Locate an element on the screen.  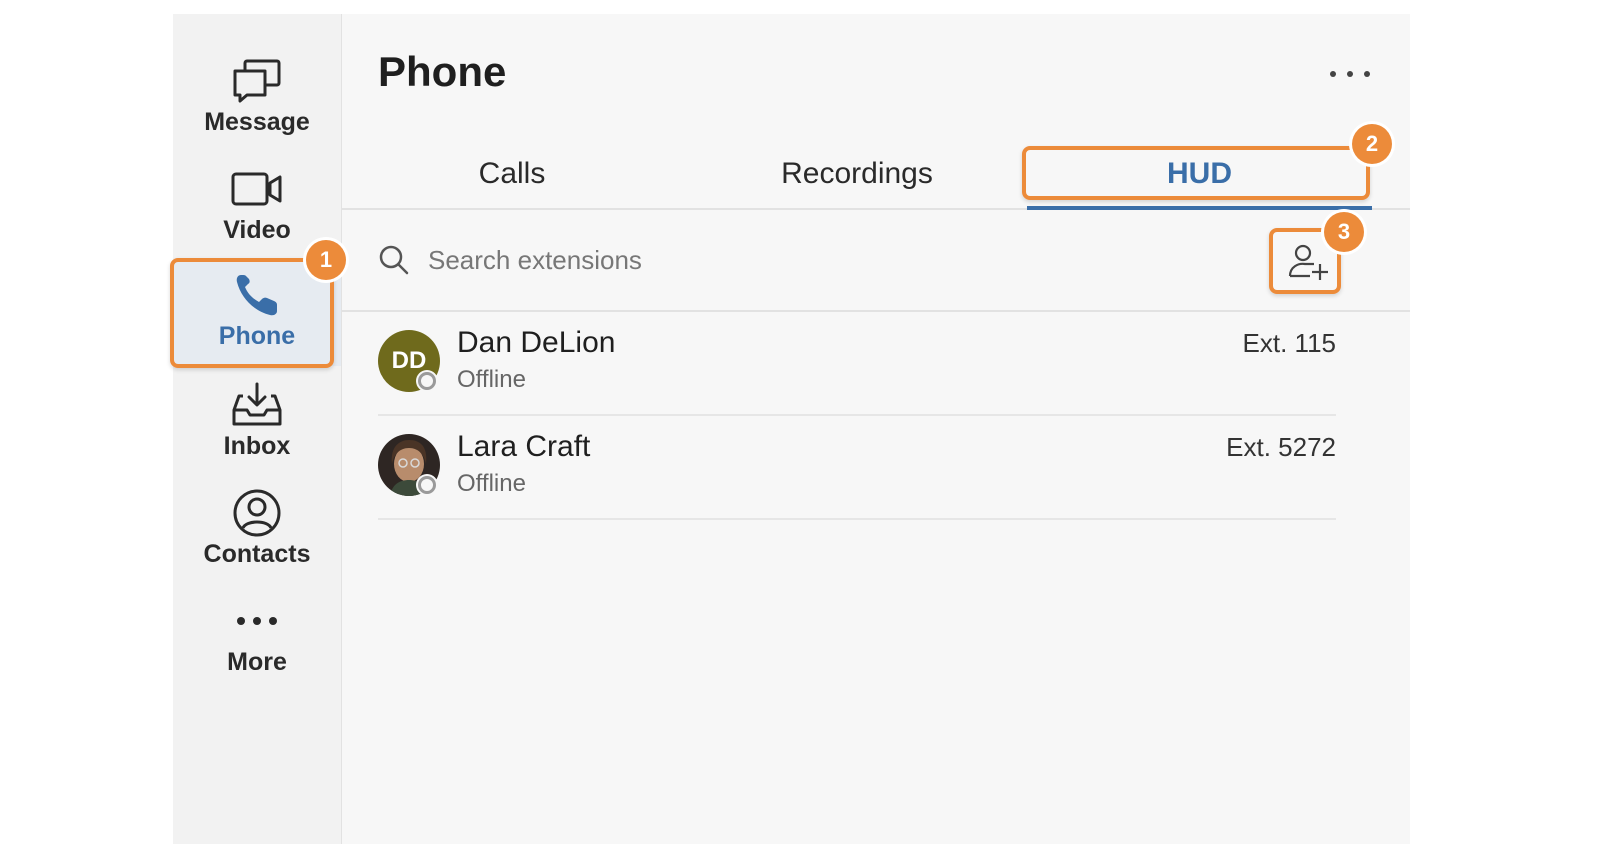
tab-recordings: Recordings is located at coordinates (857, 174).